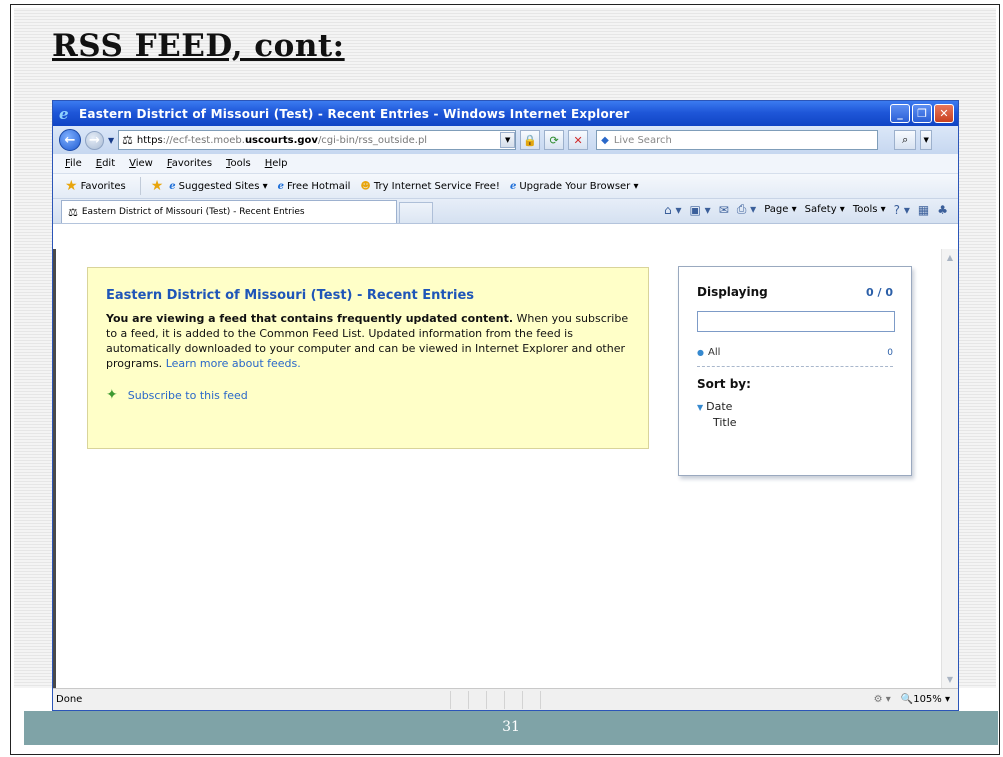 This screenshot has height=757, width=1003. Describe the element at coordinates (189, 163) in the screenshot. I see `menu-favorites: Favorites` at that location.